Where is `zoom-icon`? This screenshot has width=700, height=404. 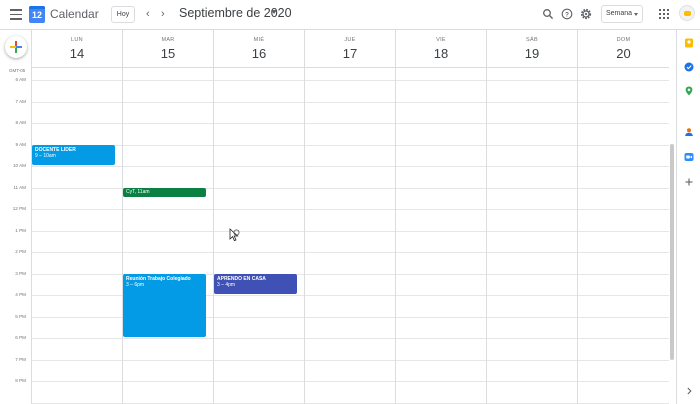
zoom-icon is located at coordinates (689, 157).